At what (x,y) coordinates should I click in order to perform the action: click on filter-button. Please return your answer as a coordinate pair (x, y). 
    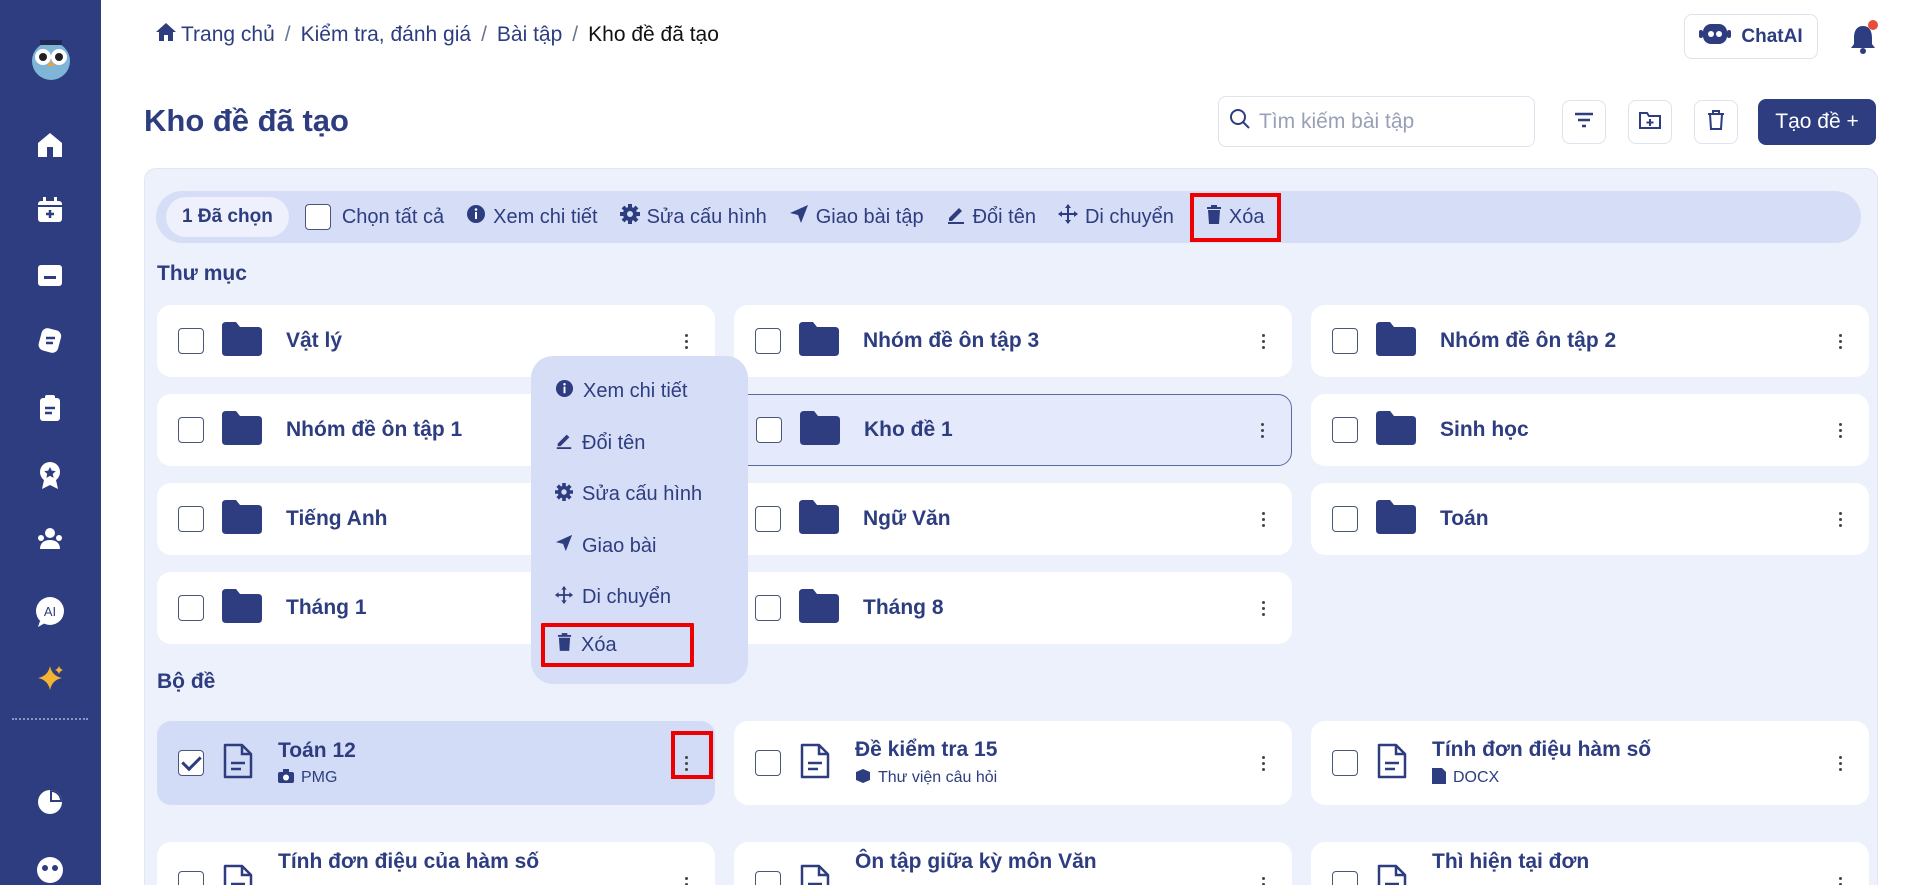
    Looking at the image, I should click on (1584, 122).